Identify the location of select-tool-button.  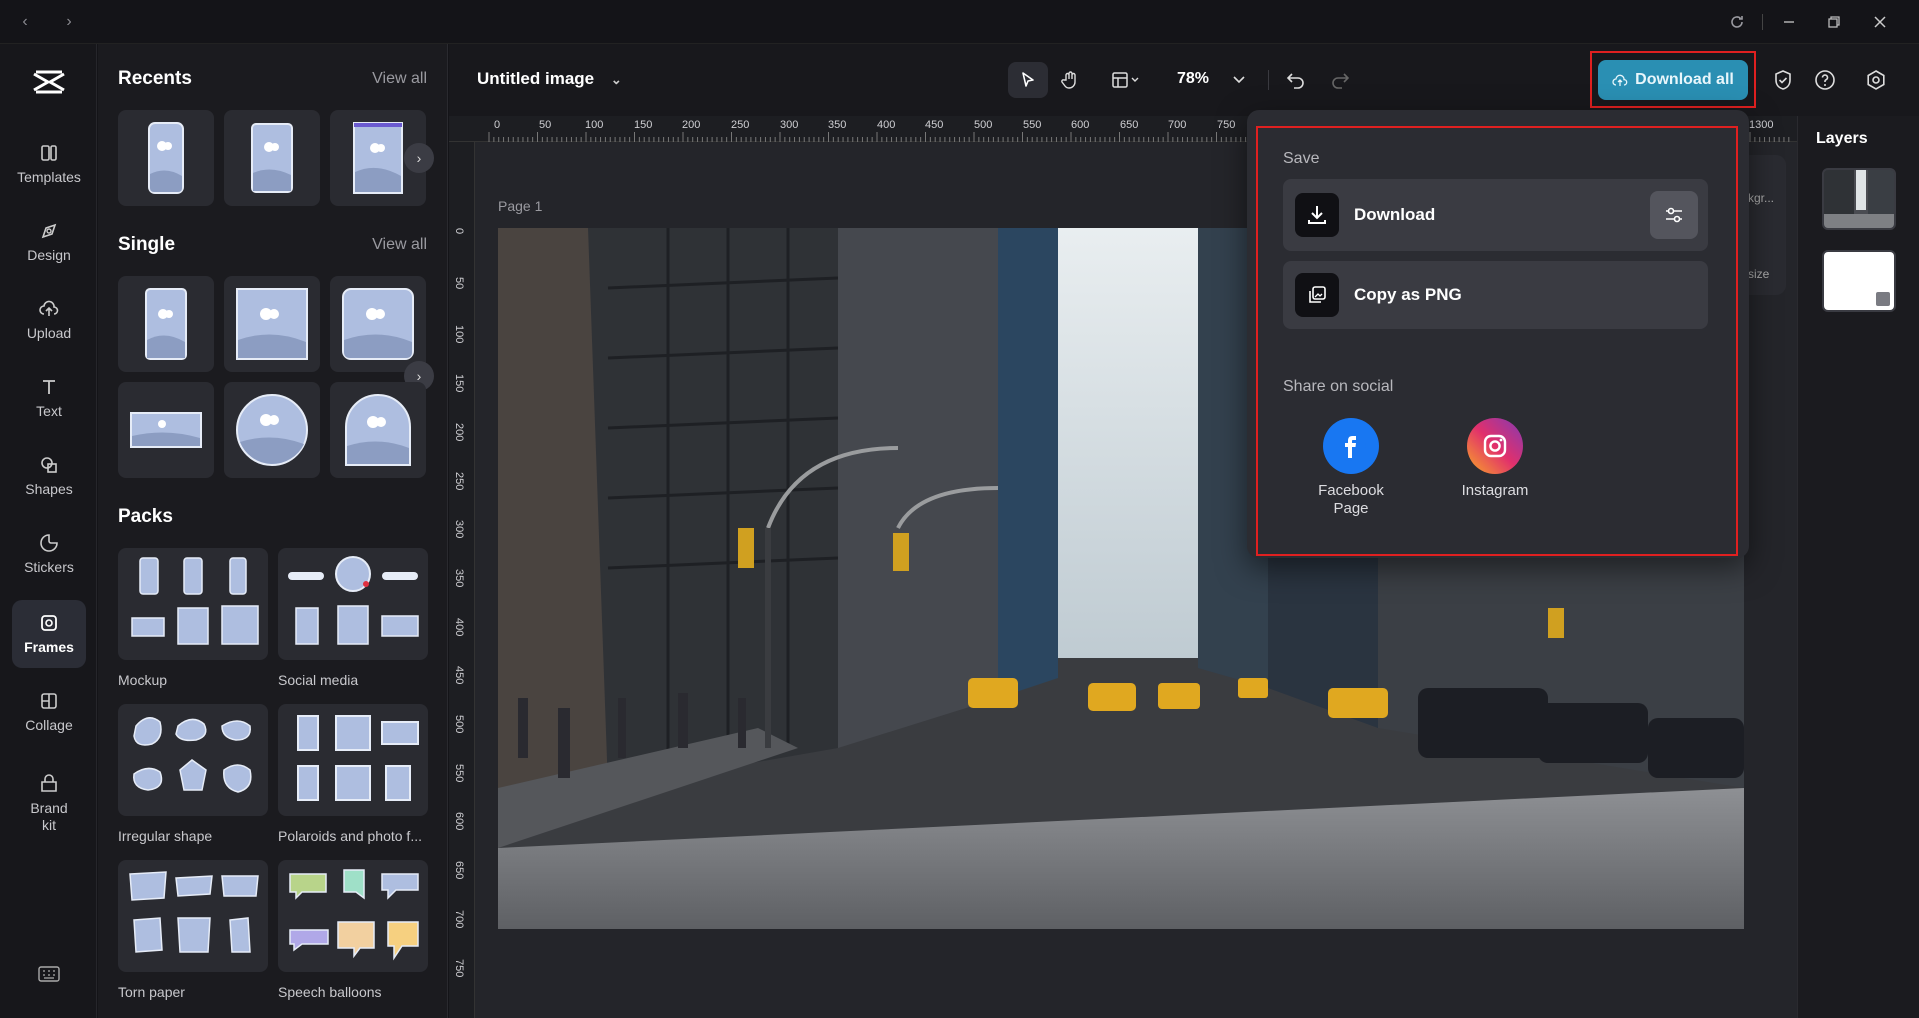
(1028, 80).